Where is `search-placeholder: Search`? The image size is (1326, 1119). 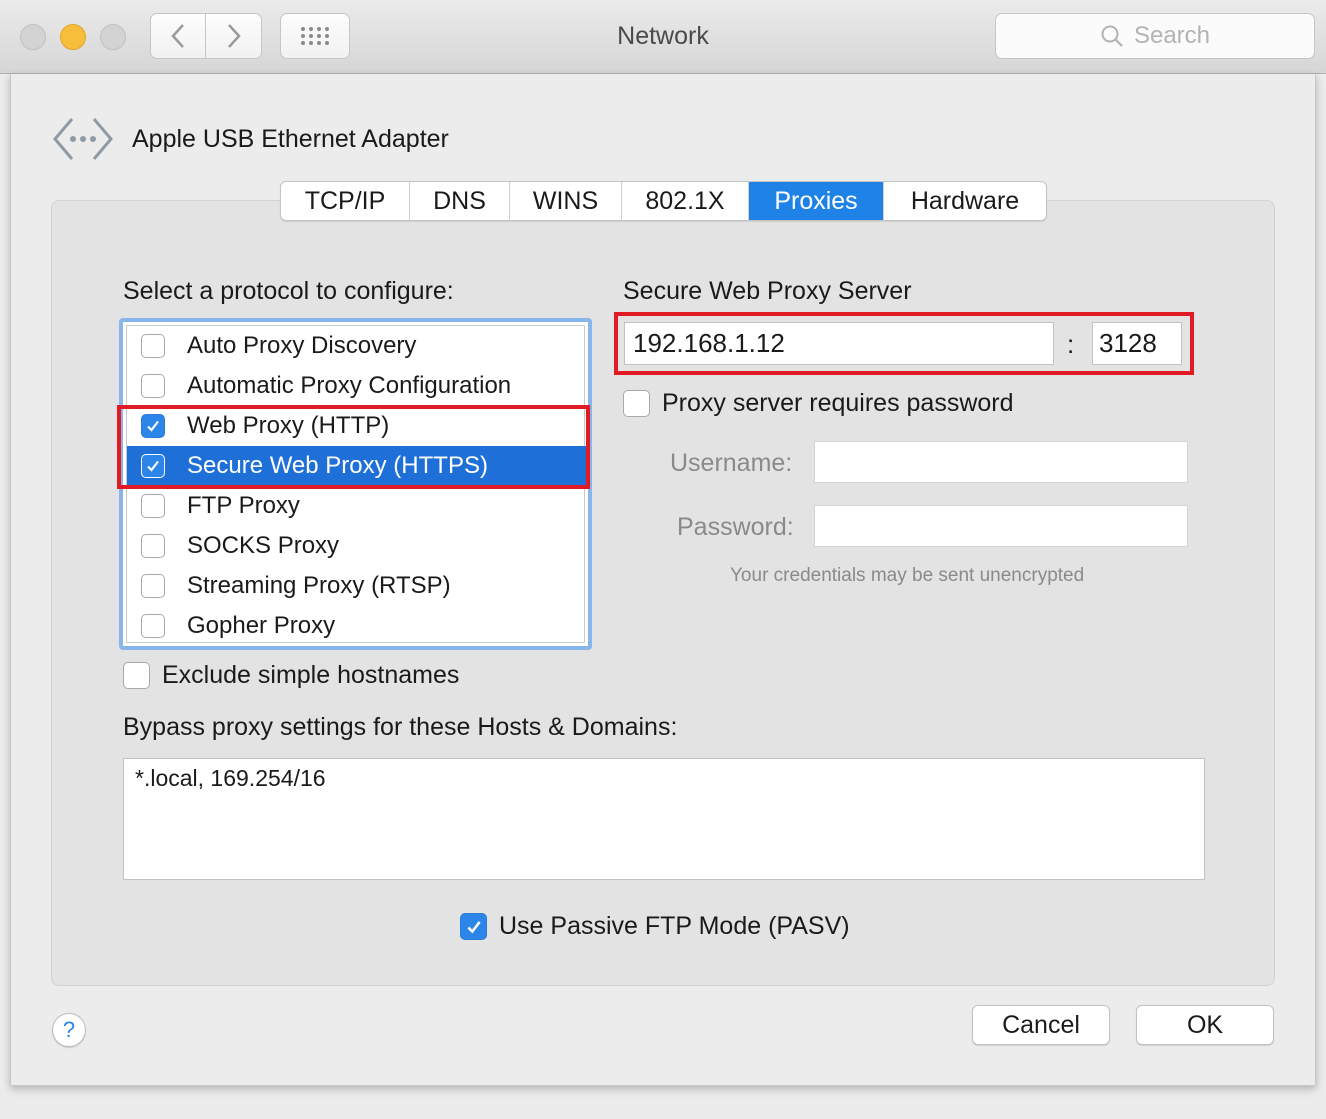
search-placeholder: Search is located at coordinates (1172, 35).